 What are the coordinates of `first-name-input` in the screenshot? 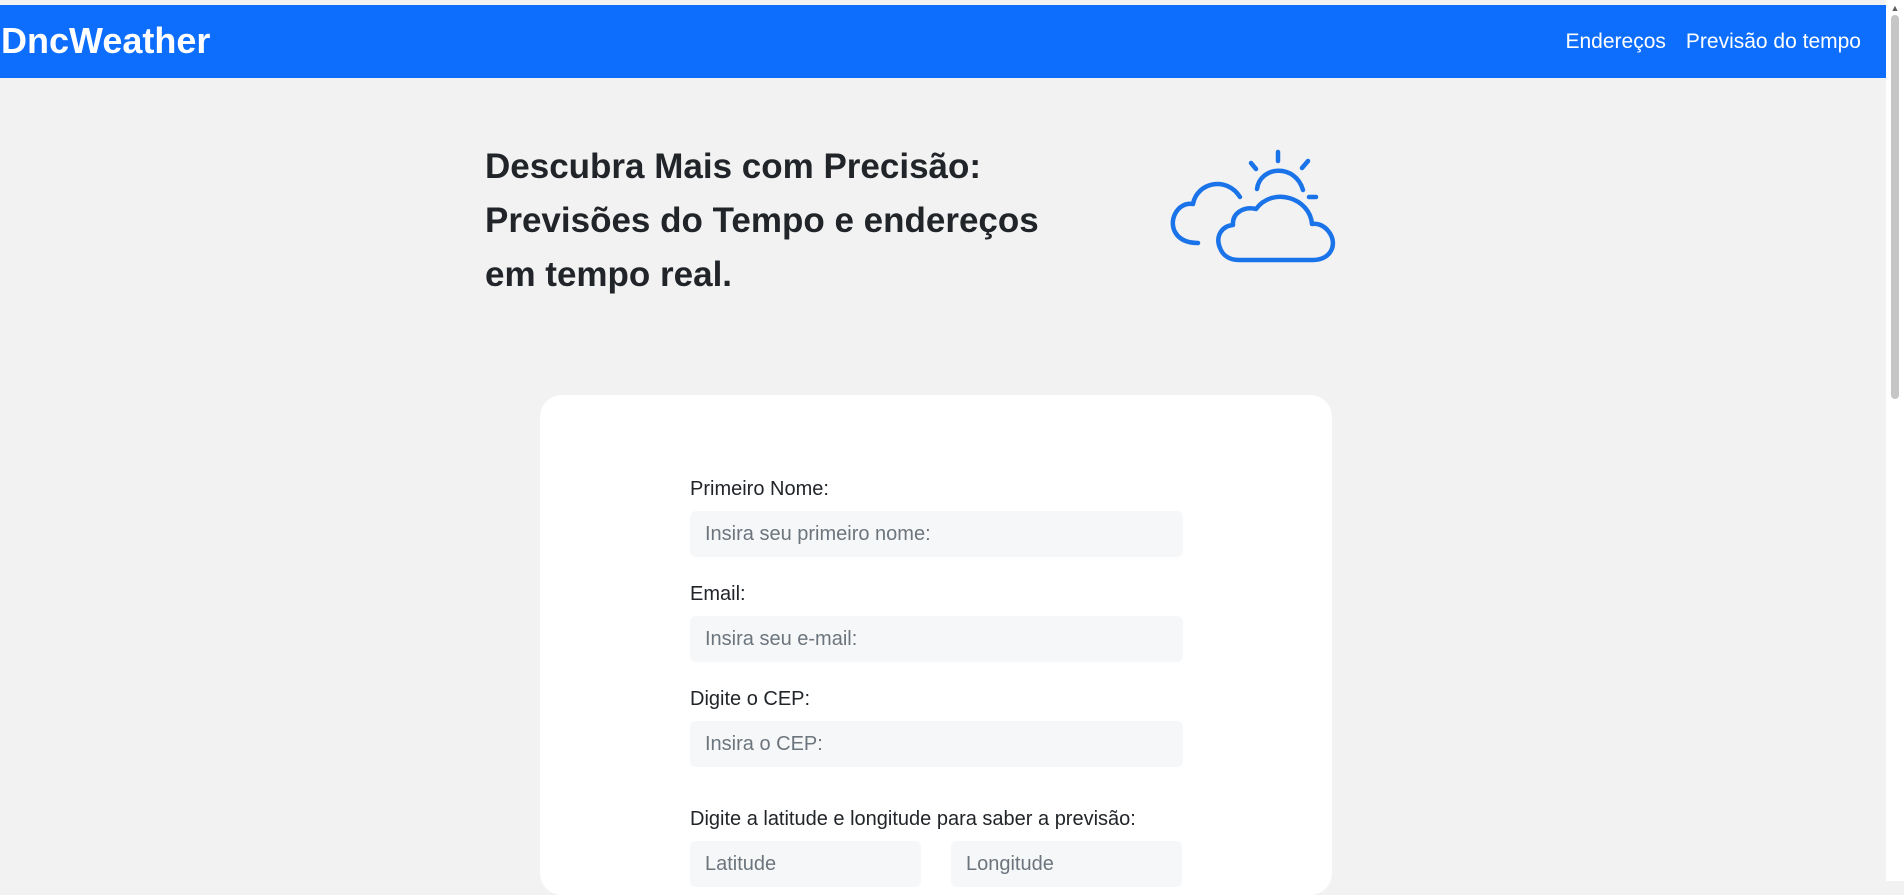 It's located at (936, 534).